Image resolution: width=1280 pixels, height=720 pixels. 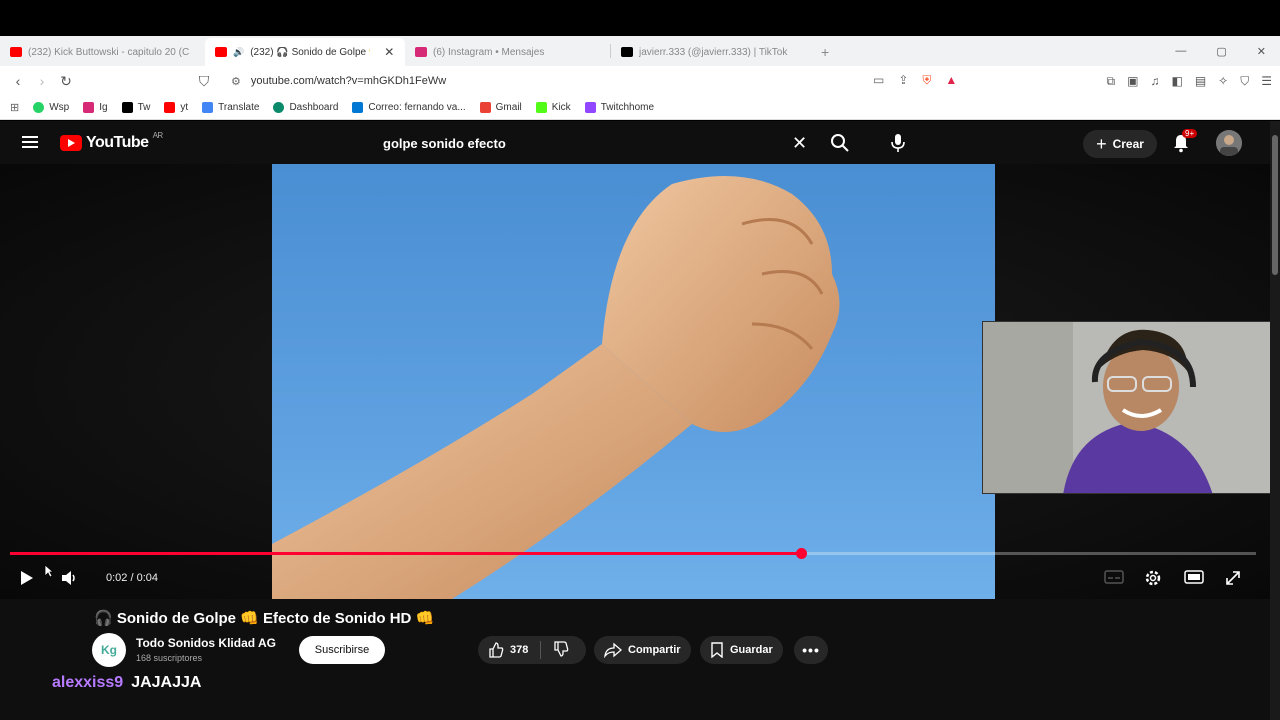 What do you see at coordinates (840, 145) in the screenshot?
I see `search-icon` at bounding box center [840, 145].